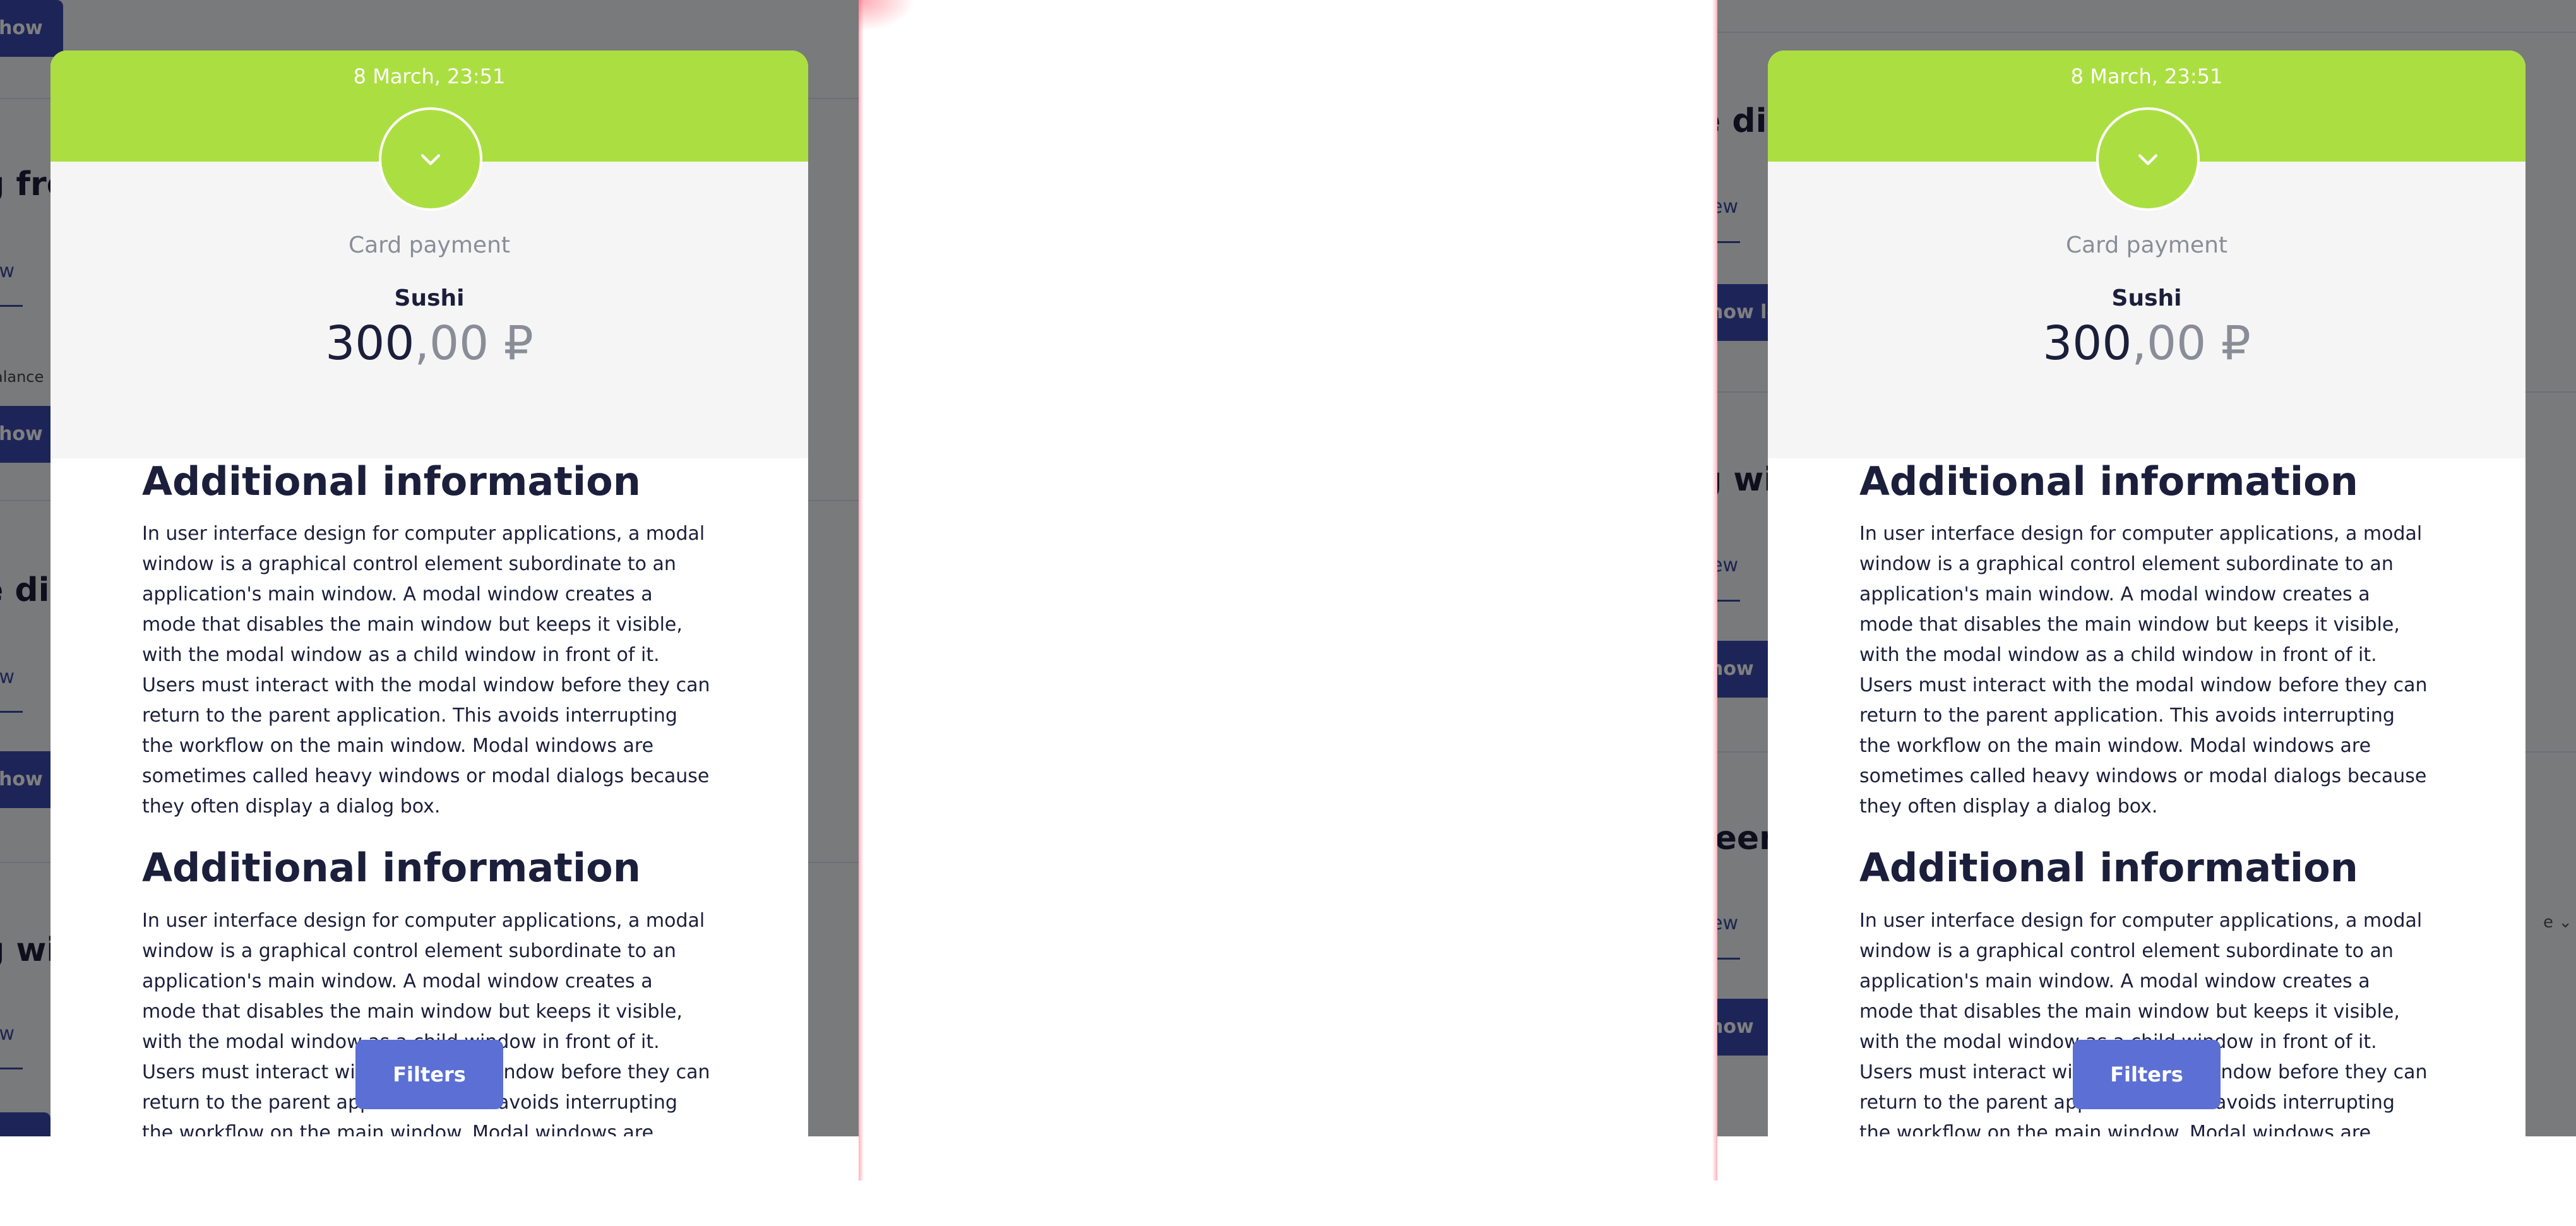 The width and height of the screenshot is (2576, 1226). I want to click on frame-corner-glow, so click(887, 16).